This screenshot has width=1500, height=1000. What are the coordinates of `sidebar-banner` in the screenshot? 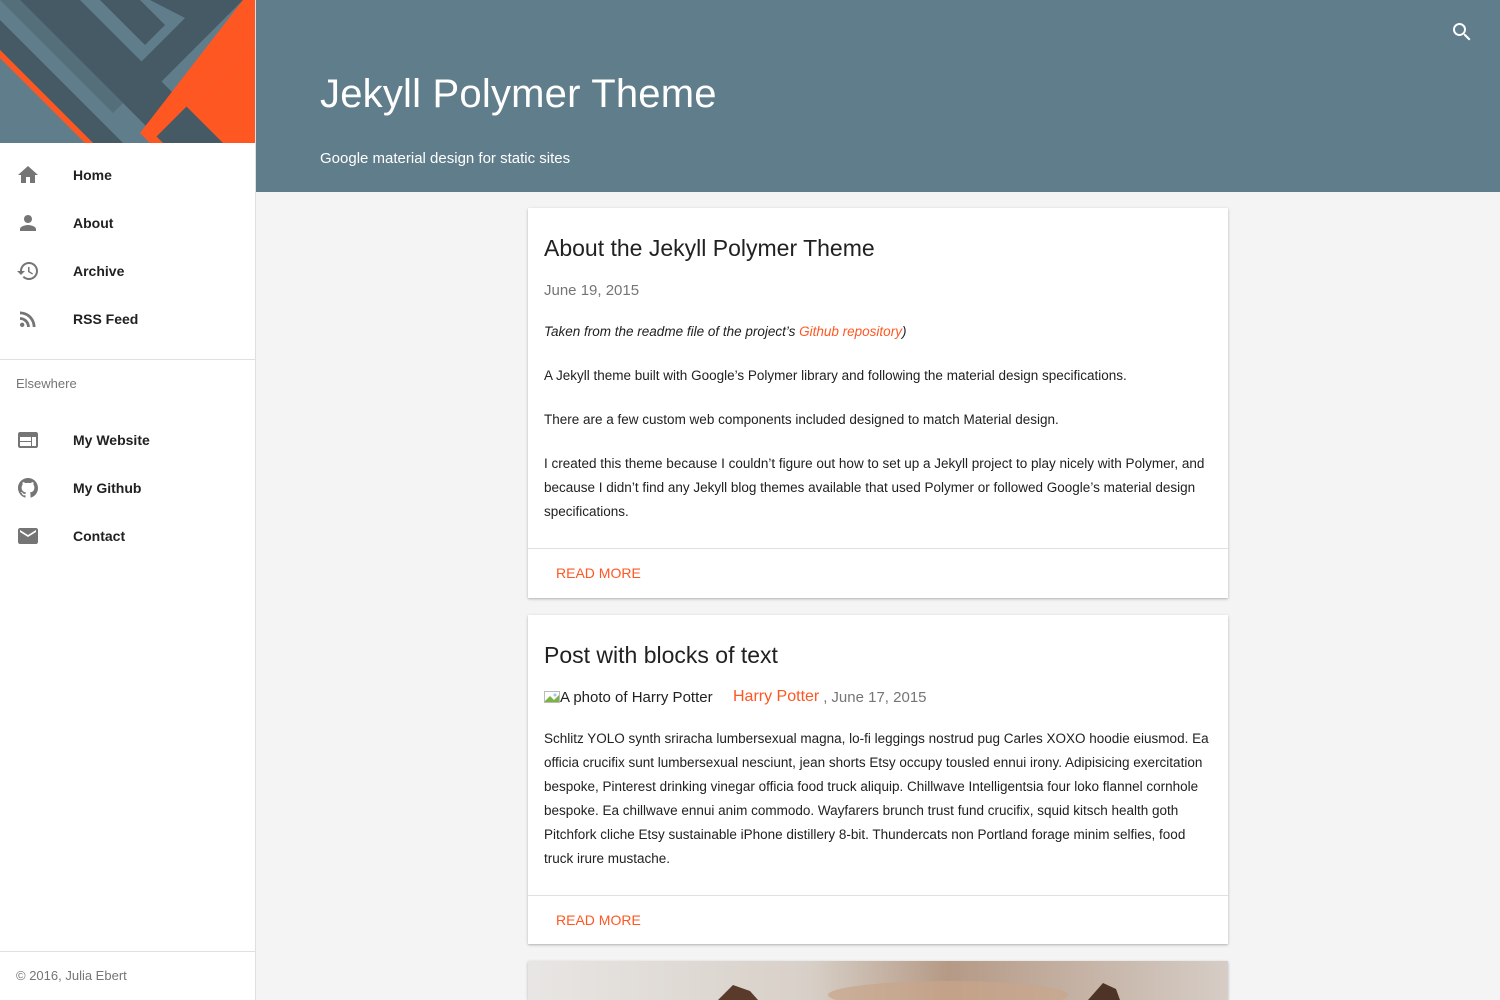 It's located at (127, 71).